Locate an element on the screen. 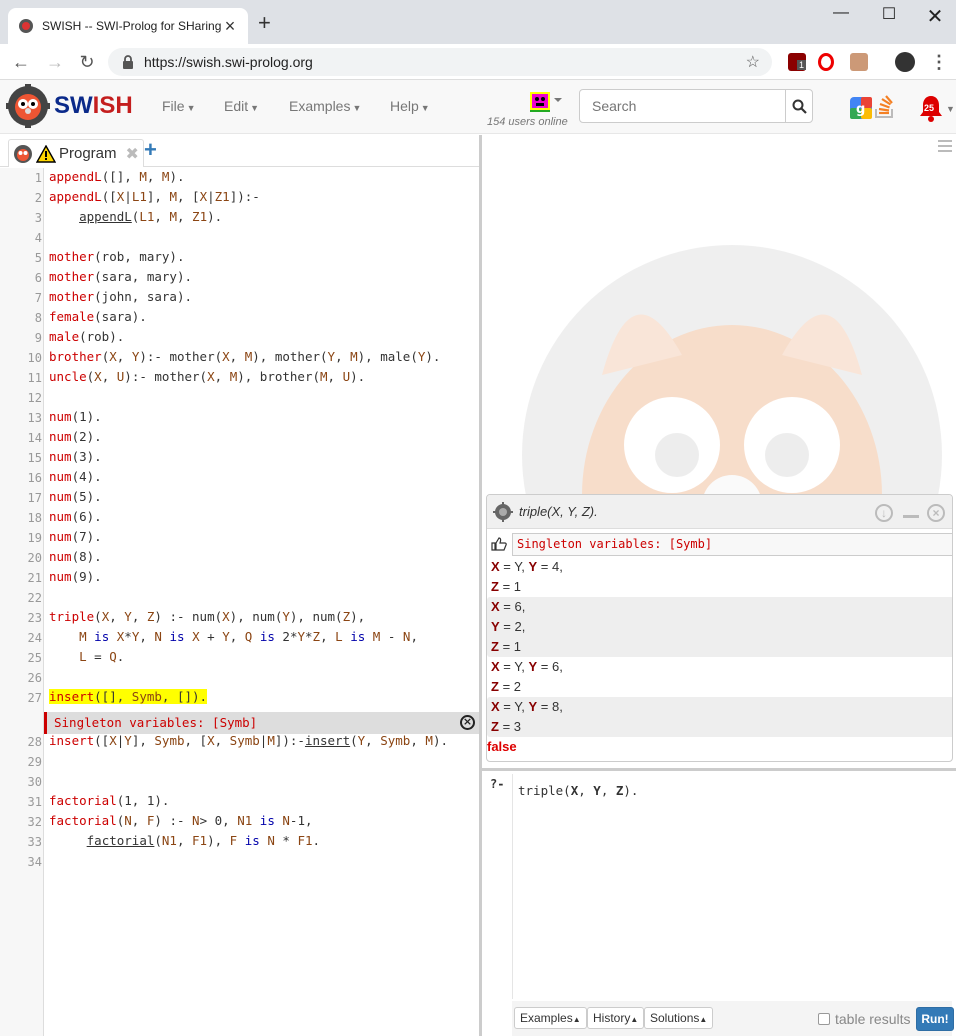 Image resolution: width=956 pixels, height=1036 pixels. code-line: mother(john, sara). is located at coordinates (120, 296).